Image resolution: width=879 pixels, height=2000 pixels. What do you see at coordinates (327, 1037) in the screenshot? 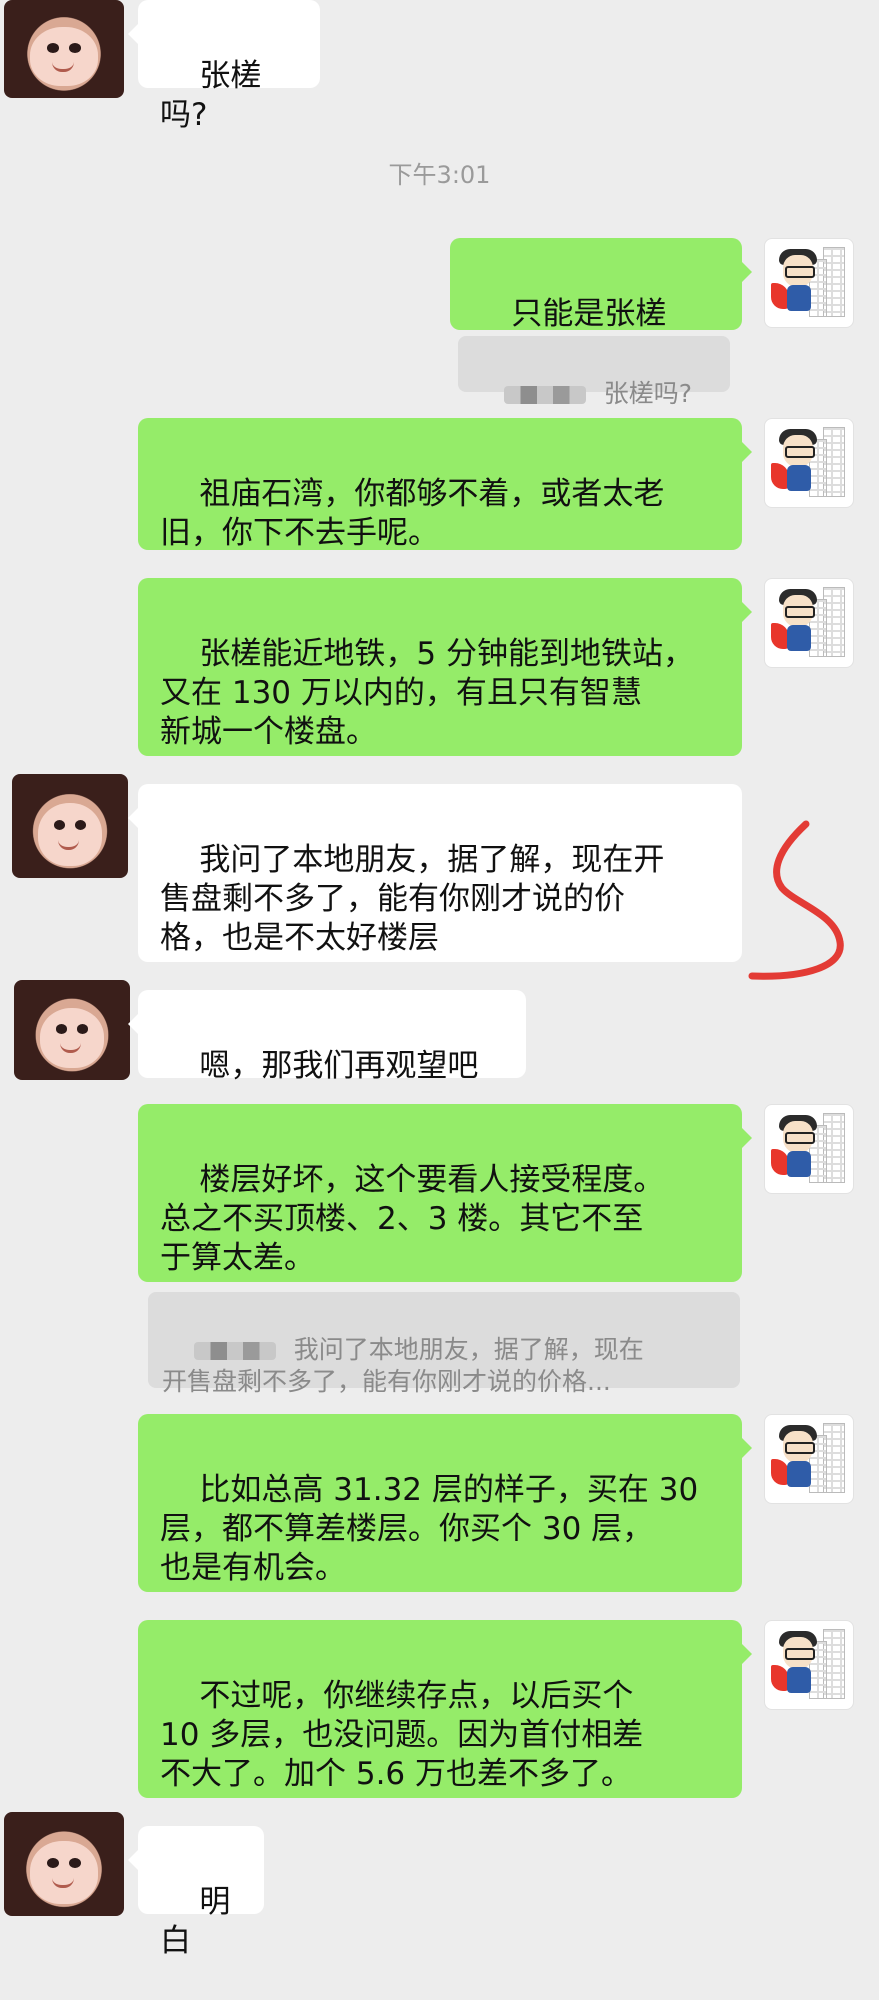
I see `incoming-message-bubble: 嗯，那我们再观望吧` at bounding box center [327, 1037].